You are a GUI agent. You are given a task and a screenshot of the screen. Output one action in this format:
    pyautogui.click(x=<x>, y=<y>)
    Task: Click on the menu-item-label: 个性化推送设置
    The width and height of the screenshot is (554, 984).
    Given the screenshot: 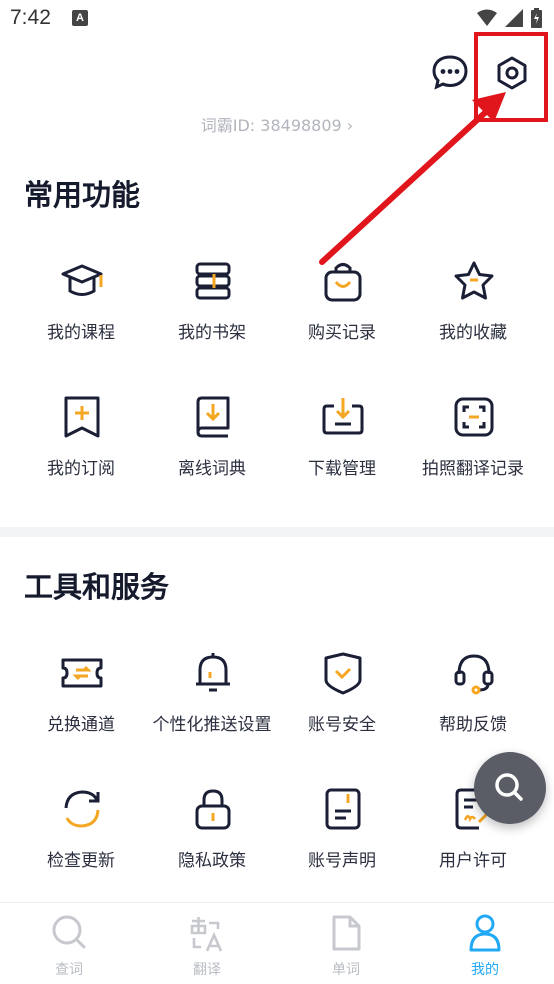 What is the action you would take?
    pyautogui.click(x=212, y=725)
    